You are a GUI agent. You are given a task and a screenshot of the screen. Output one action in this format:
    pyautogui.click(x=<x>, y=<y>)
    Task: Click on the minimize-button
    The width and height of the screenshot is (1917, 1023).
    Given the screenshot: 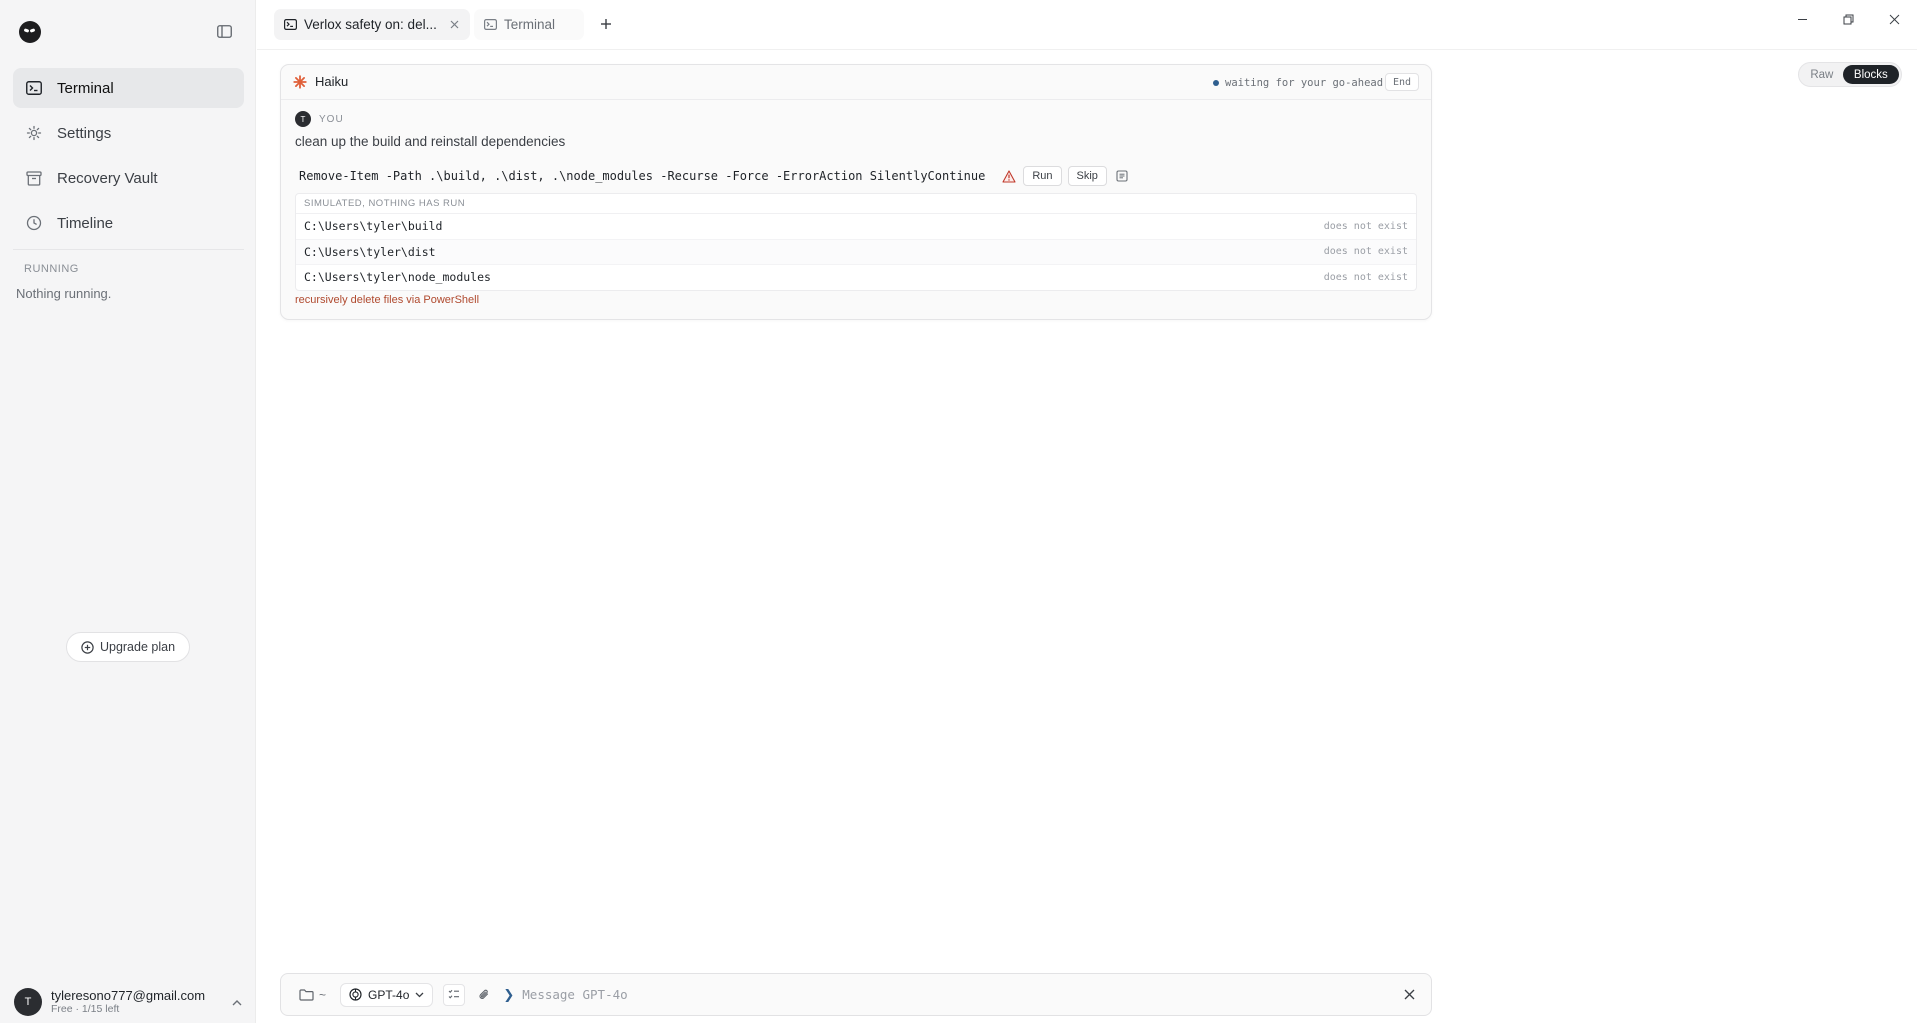 What is the action you would take?
    pyautogui.click(x=1802, y=19)
    